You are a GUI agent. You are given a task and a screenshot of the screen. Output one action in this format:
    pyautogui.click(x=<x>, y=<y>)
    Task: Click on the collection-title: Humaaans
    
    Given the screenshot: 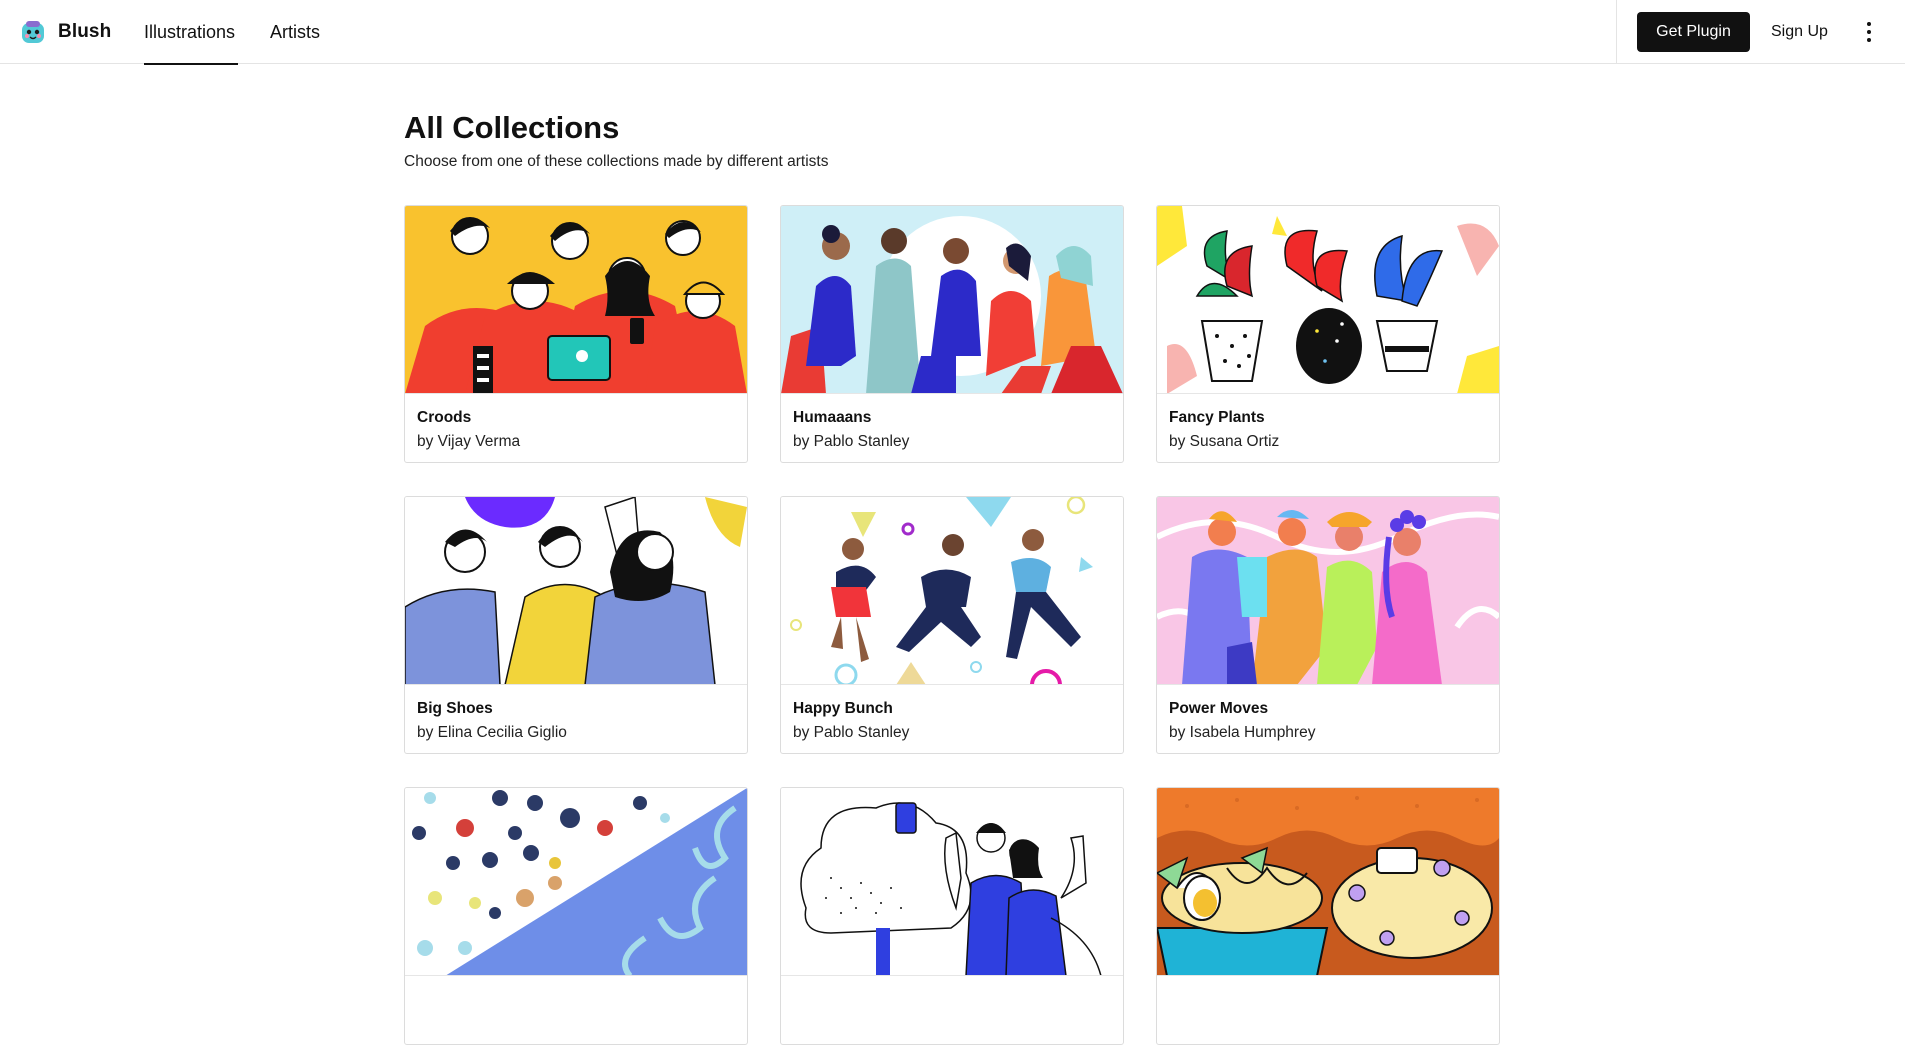 What is the action you would take?
    pyautogui.click(x=832, y=417)
    